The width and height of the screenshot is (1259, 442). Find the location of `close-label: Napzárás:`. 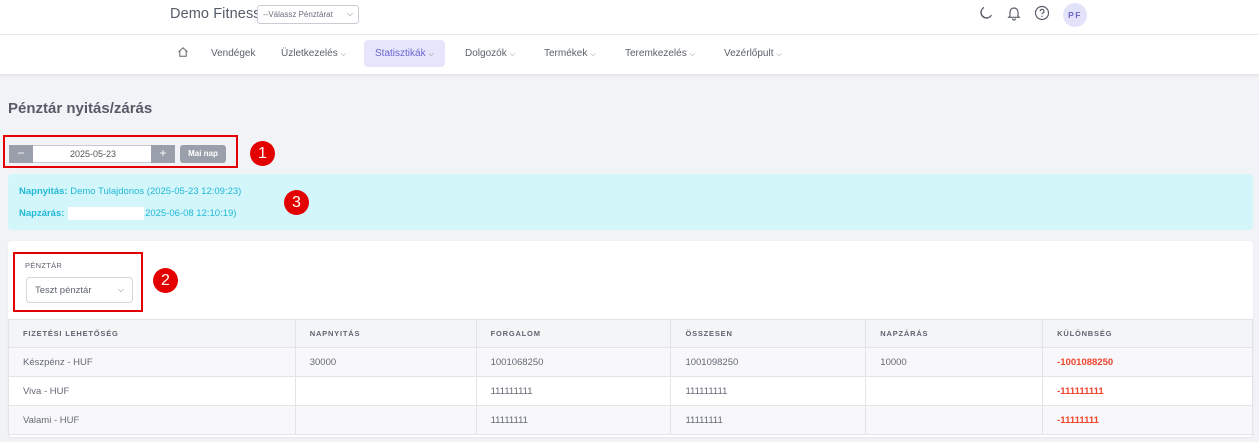

close-label: Napzárás: is located at coordinates (42, 214).